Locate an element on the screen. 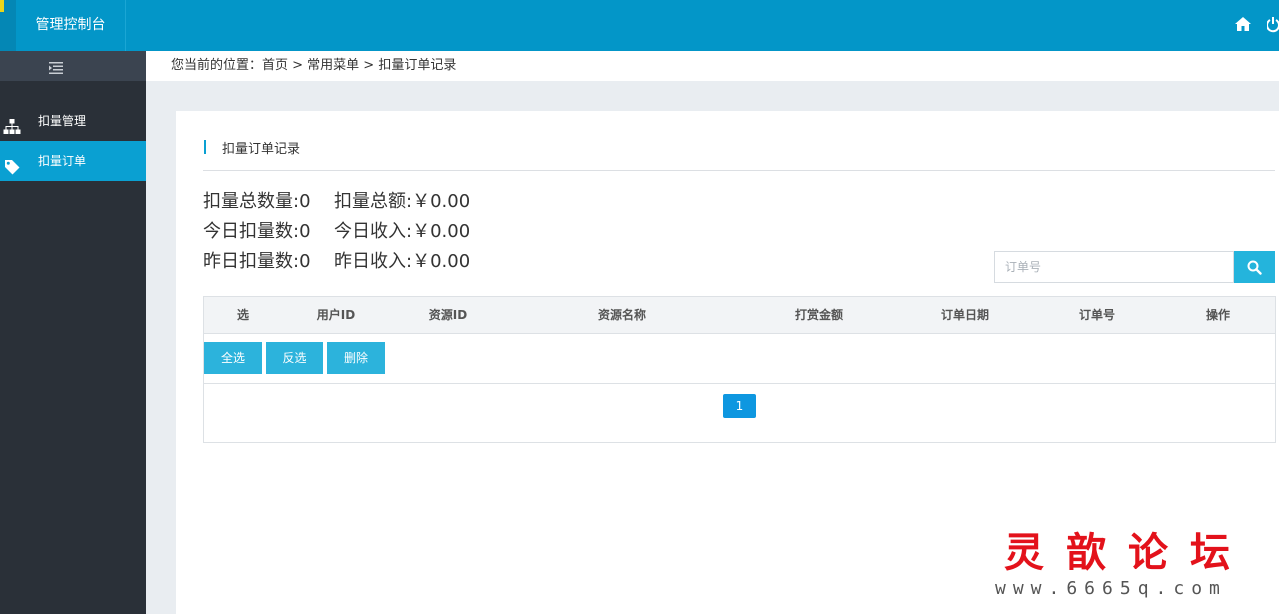  stat-total-amount: 扣量总额:￥0.00 is located at coordinates (402, 201).